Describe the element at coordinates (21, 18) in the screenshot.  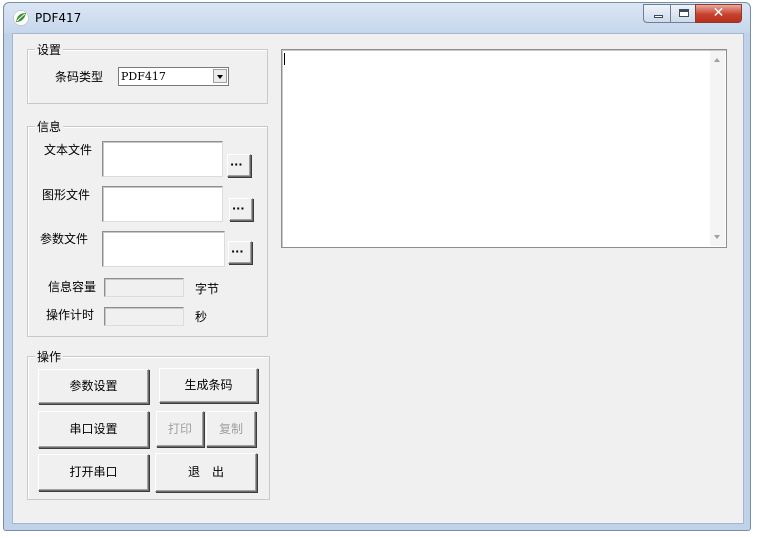
I see `leaf-logo-icon` at that location.